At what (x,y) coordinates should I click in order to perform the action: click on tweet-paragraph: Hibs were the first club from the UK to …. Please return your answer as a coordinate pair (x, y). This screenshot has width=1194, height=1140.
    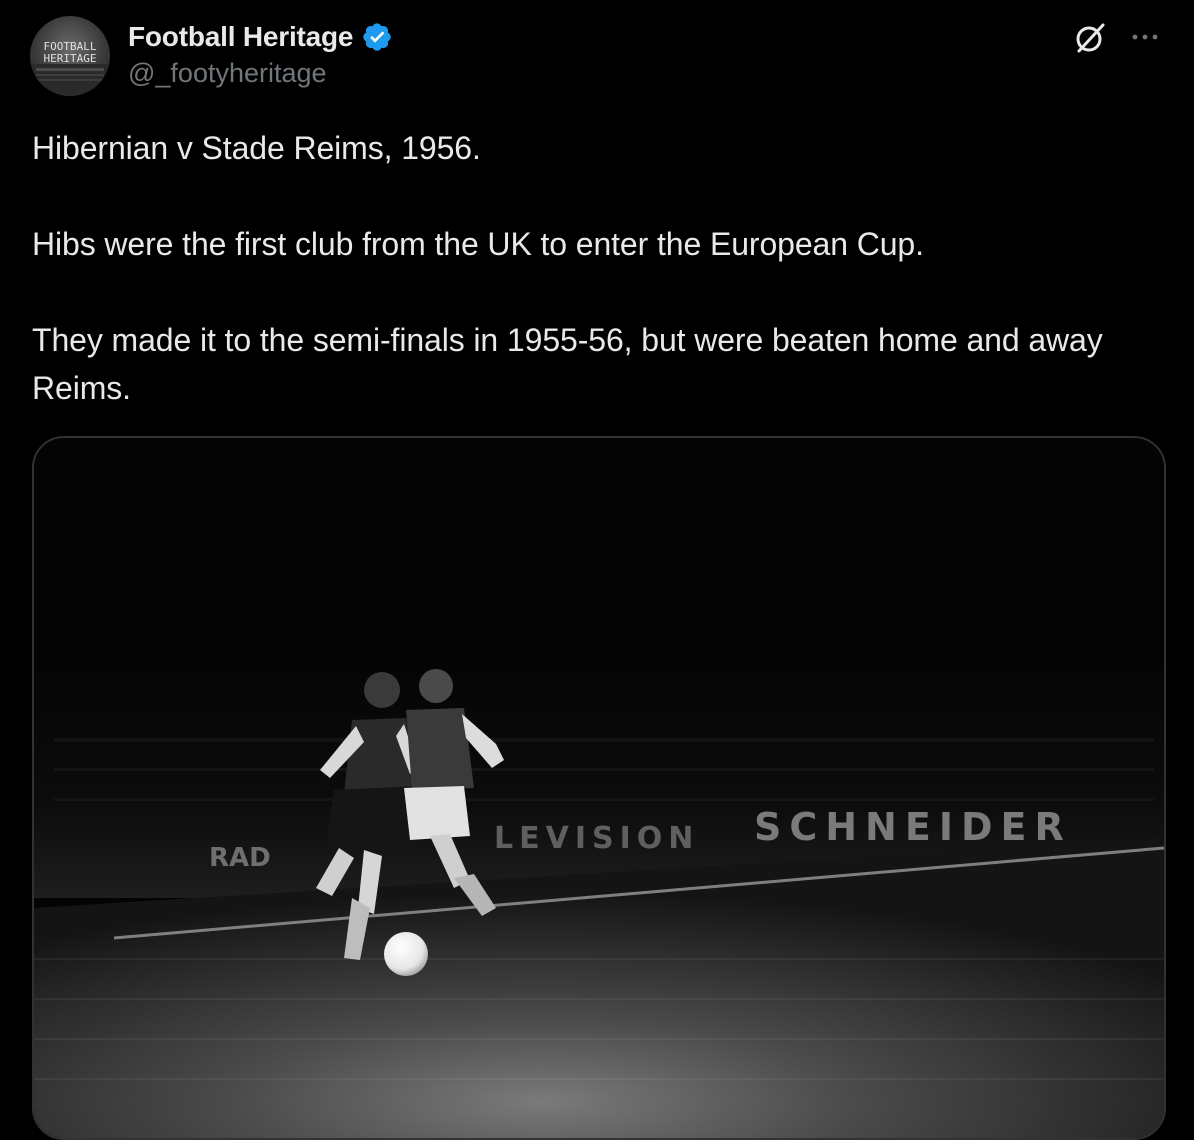
    Looking at the image, I should click on (478, 244).